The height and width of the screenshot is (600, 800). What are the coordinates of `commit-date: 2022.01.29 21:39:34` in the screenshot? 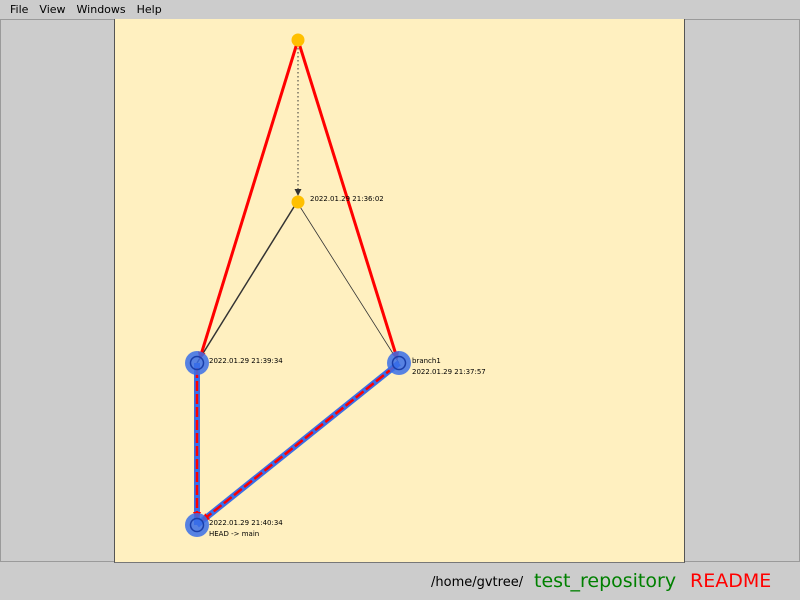 It's located at (246, 361).